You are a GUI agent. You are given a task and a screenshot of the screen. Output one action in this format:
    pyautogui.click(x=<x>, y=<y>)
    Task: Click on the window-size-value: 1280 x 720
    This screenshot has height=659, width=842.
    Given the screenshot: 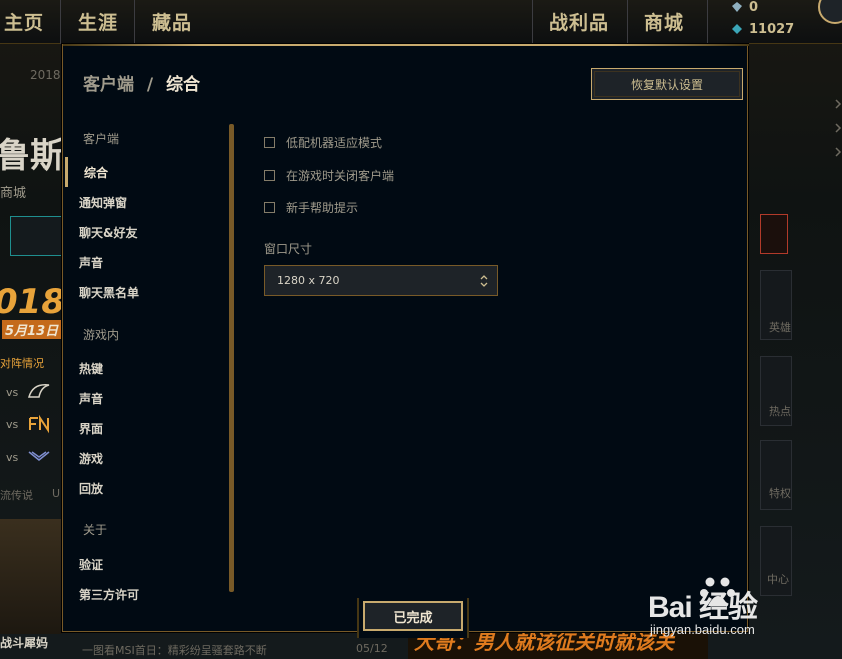 What is the action you would take?
    pyautogui.click(x=308, y=280)
    